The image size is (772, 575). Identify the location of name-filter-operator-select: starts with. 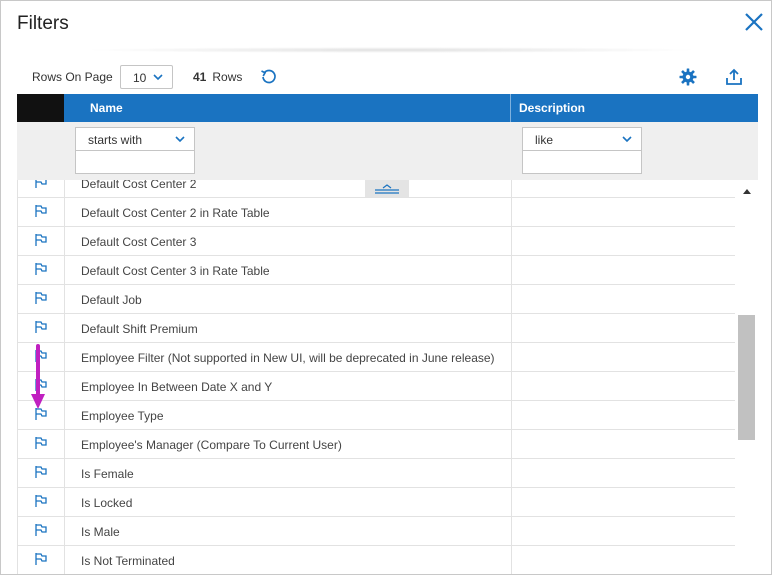
(135, 139).